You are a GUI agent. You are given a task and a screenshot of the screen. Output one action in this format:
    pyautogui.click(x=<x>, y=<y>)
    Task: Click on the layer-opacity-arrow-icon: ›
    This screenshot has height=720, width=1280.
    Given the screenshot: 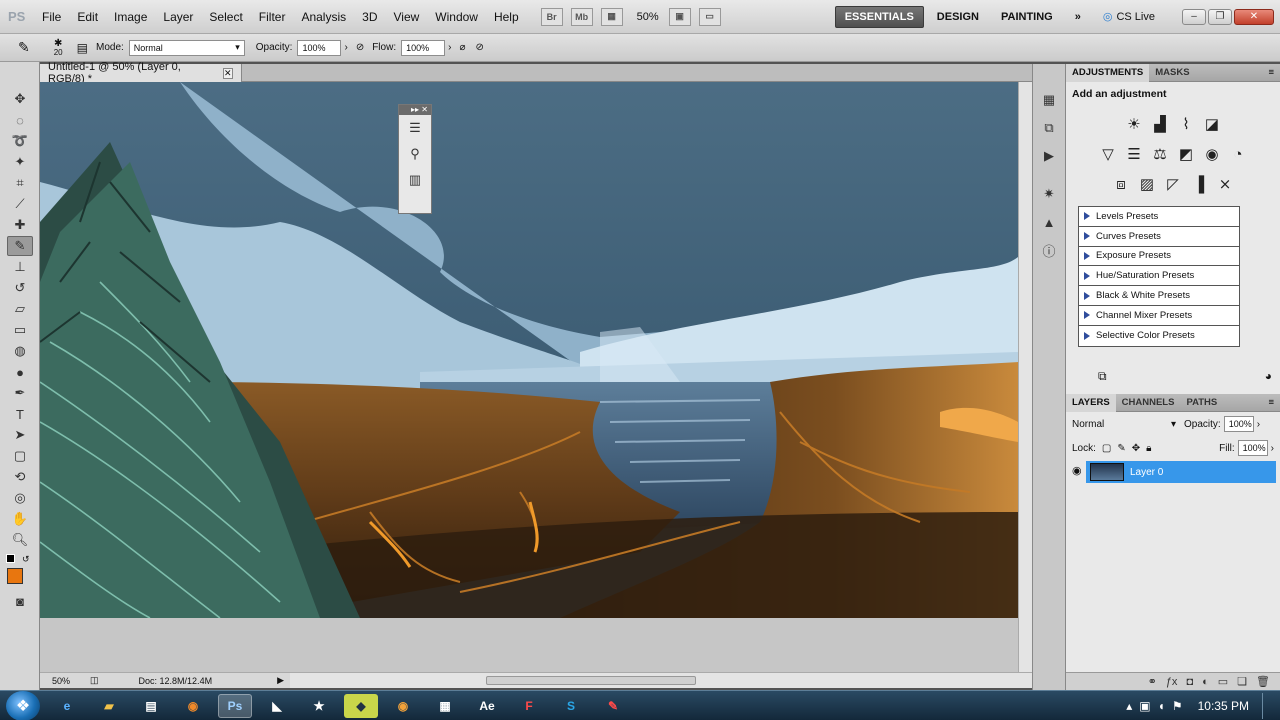 What is the action you would take?
    pyautogui.click(x=1258, y=424)
    